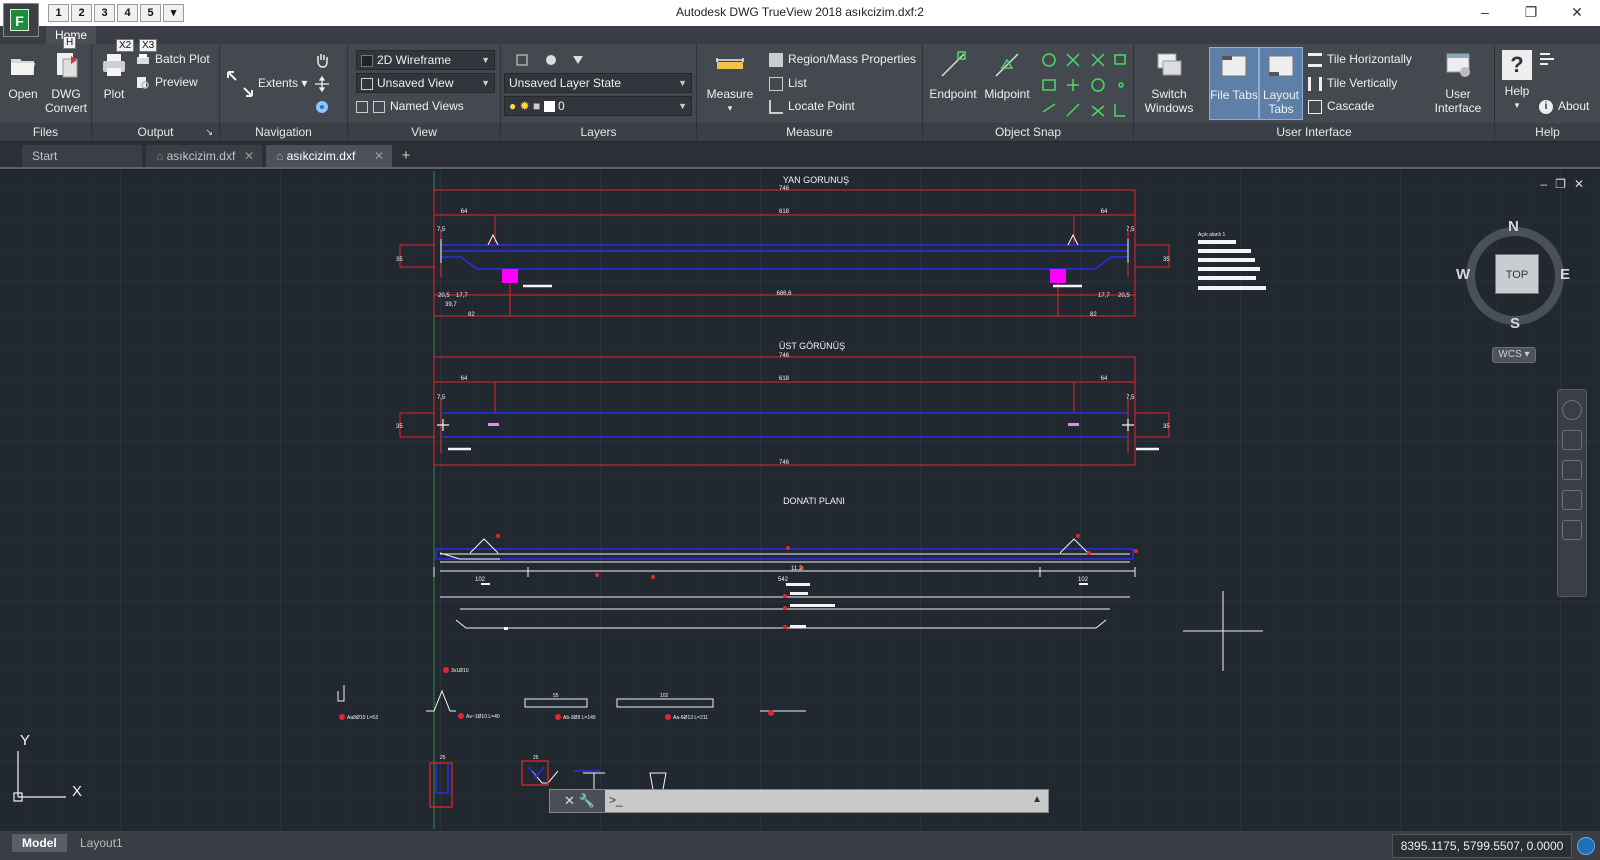 The image size is (1600, 860). I want to click on help-label: Help, so click(1517, 91).